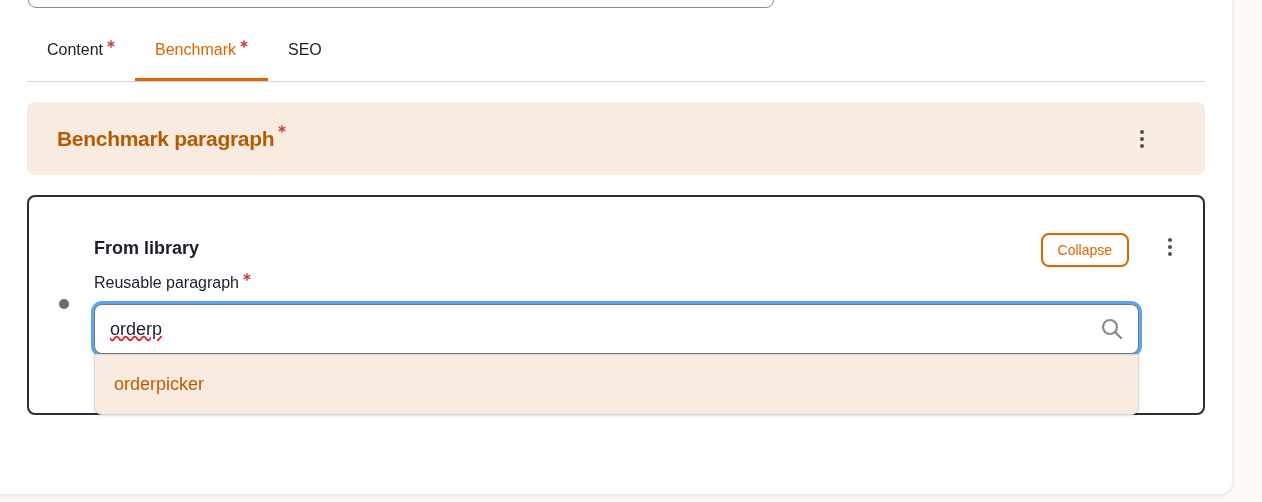  Describe the element at coordinates (147, 248) in the screenshot. I see `paragraph-title: From library` at that location.